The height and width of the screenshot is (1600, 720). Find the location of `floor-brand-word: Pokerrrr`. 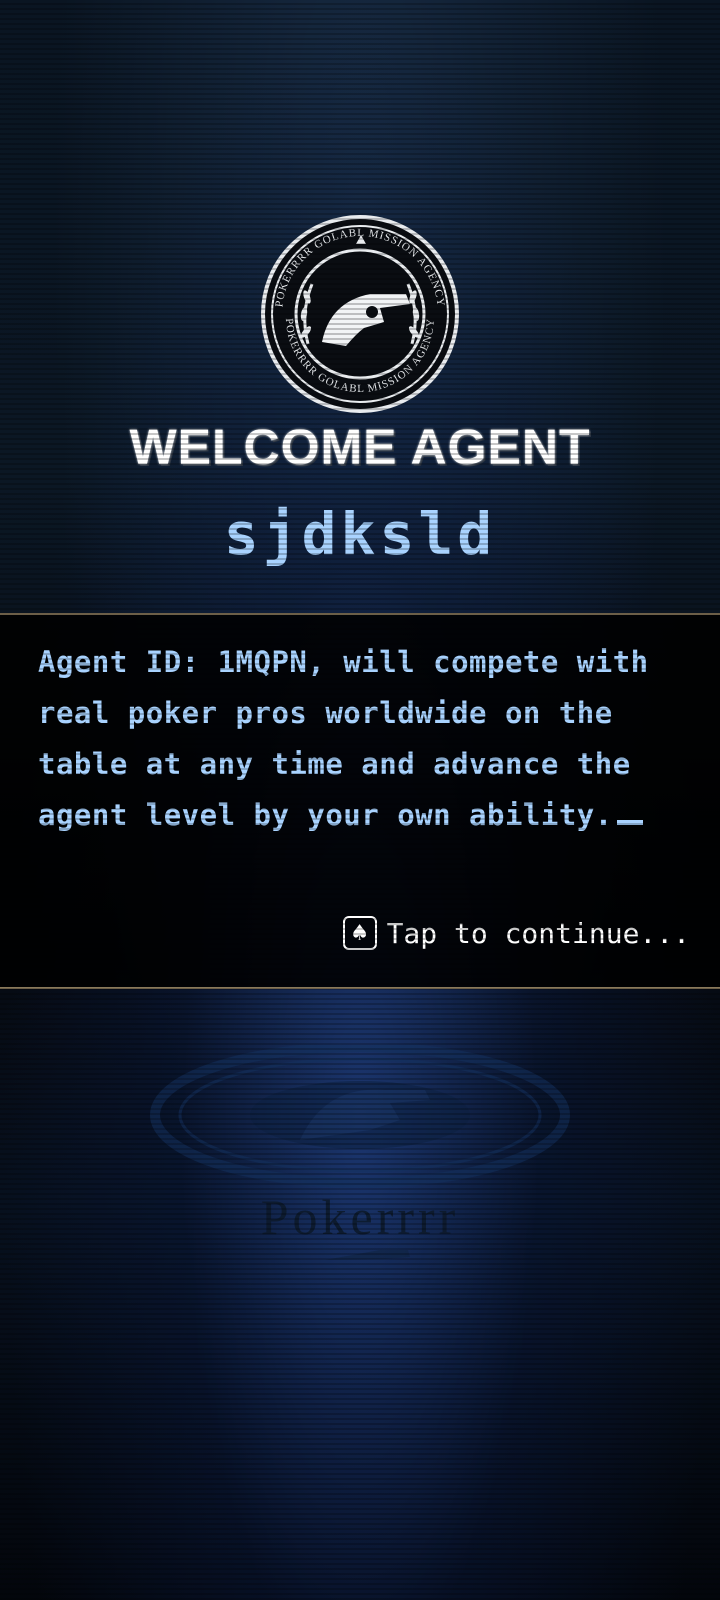

floor-brand-word: Pokerrrr is located at coordinates (360, 1217).